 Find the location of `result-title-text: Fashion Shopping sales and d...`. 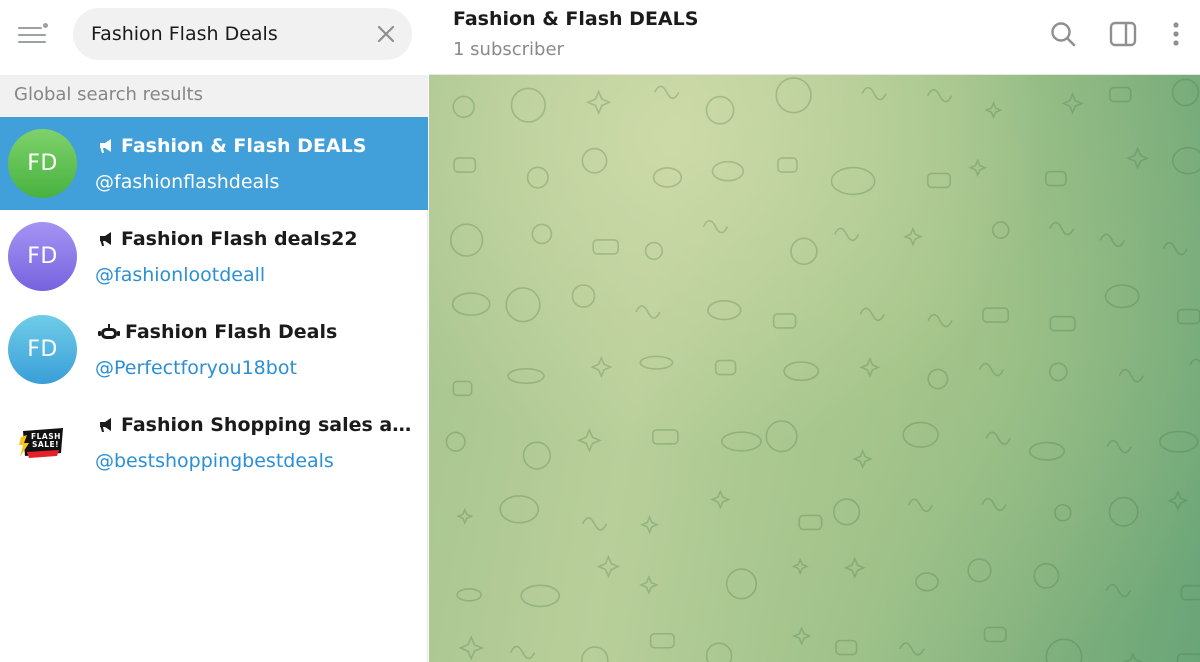

result-title-text: Fashion Shopping sales and d... is located at coordinates (269, 425).